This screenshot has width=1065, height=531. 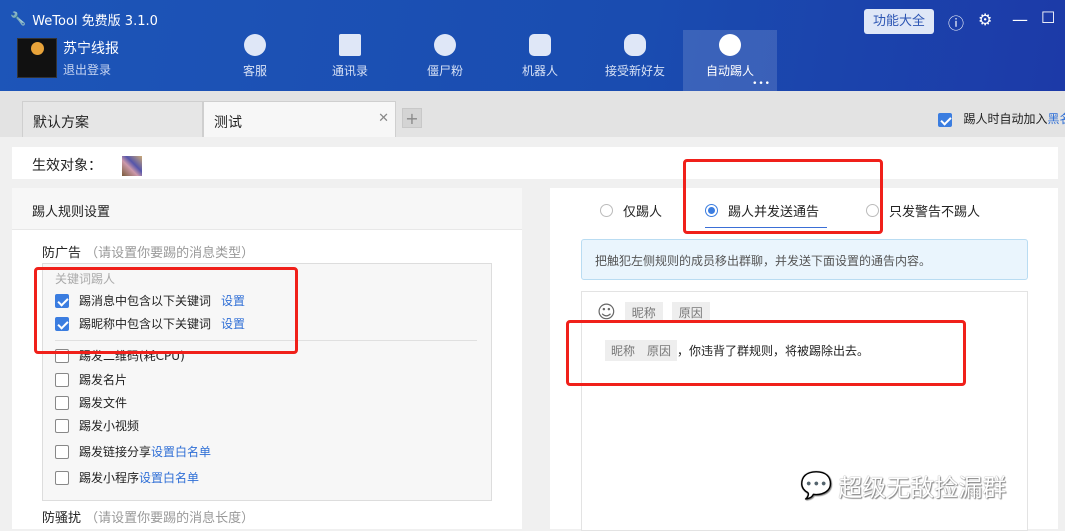 What do you see at coordinates (62, 518) in the screenshot?
I see `section-title: 防骚扰` at bounding box center [62, 518].